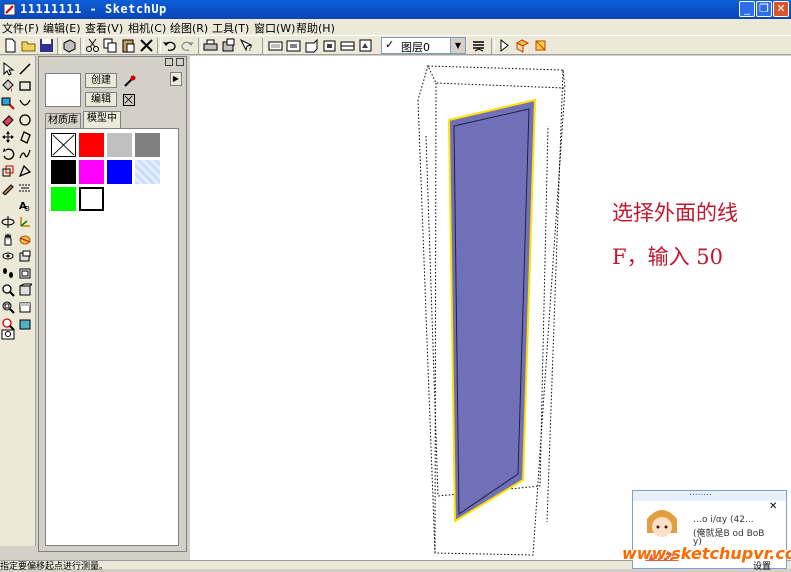  What do you see at coordinates (504, 45) in the screenshot?
I see `previous-scene-icon` at bounding box center [504, 45].